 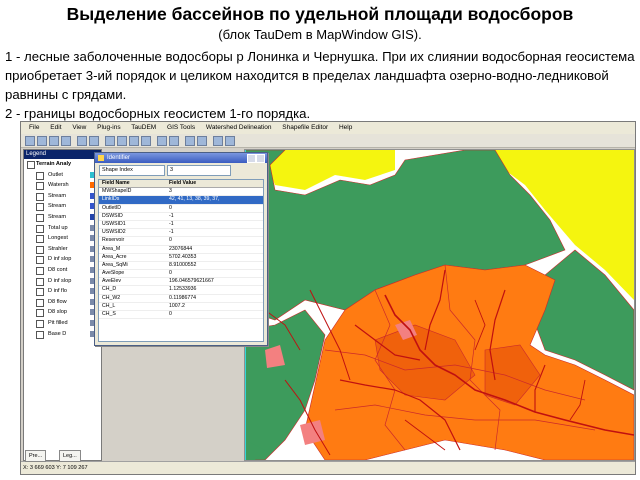 What do you see at coordinates (181, 282) in the screenshot?
I see `table-row: AveElev 196.046579621667` at bounding box center [181, 282].